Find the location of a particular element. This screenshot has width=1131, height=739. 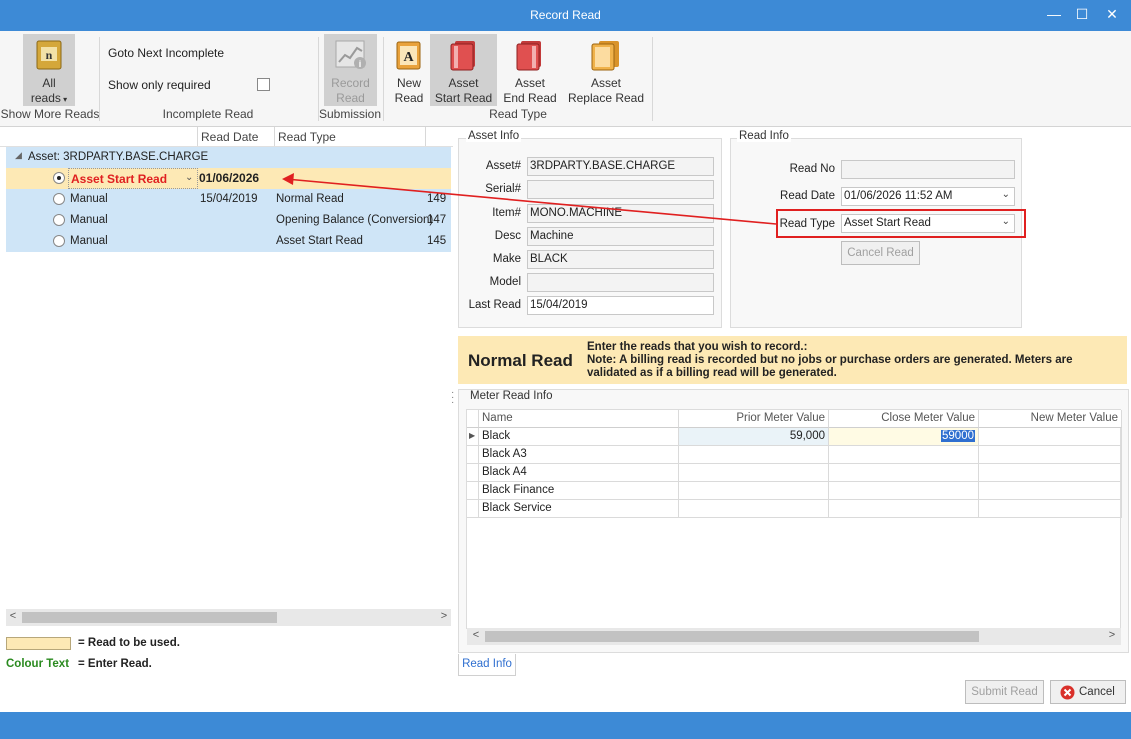

new-read-label-1: New is located at coordinates (408, 83).